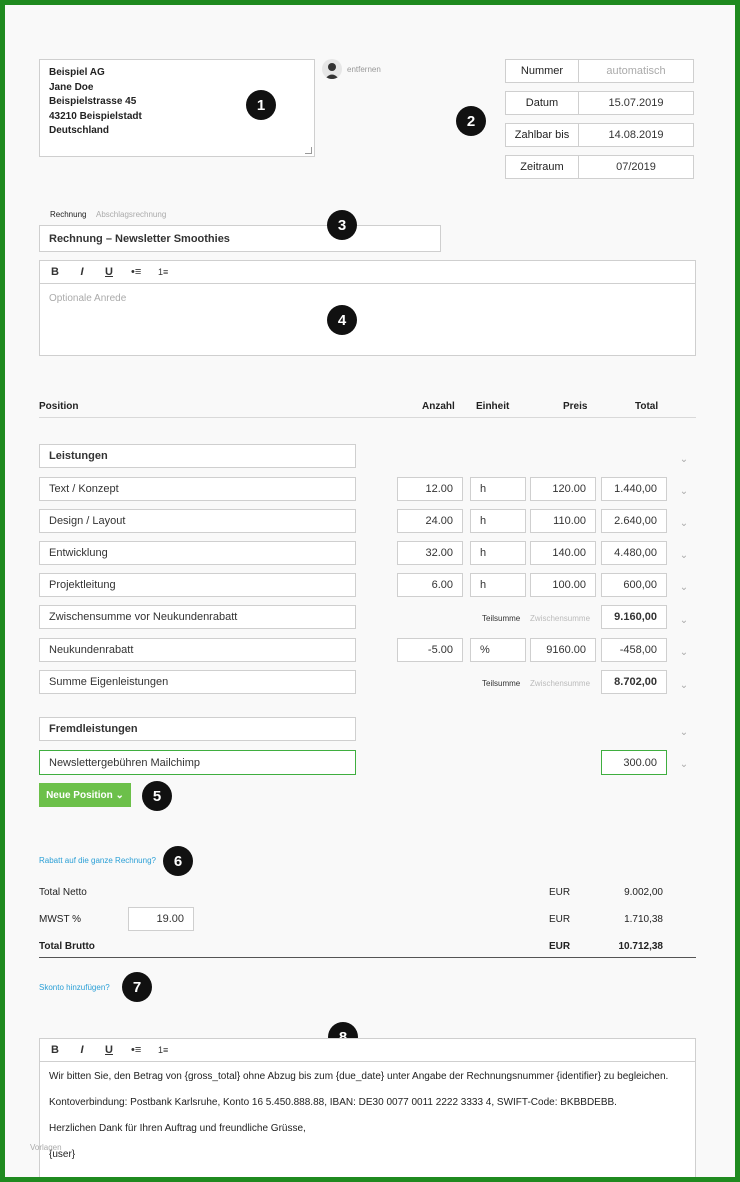 The height and width of the screenshot is (1182, 740). What do you see at coordinates (197, 521) in the screenshot?
I see `row-name-input: Design / Layout` at bounding box center [197, 521].